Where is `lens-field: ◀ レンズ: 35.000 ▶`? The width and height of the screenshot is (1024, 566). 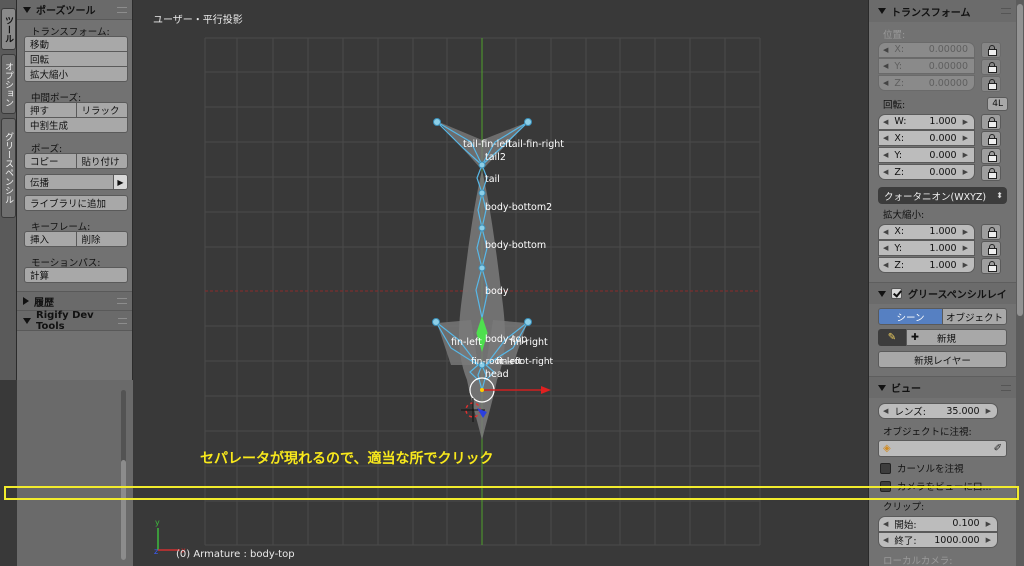 lens-field: ◀ レンズ: 35.000 ▶ is located at coordinates (938, 411).